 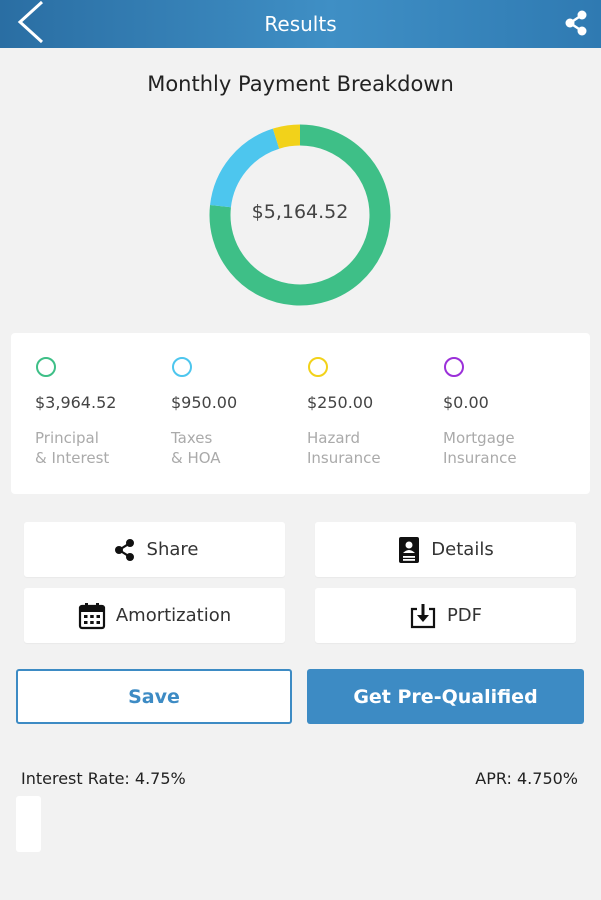 What do you see at coordinates (344, 448) in the screenshot?
I see `legend-label: Hazard Insurance` at bounding box center [344, 448].